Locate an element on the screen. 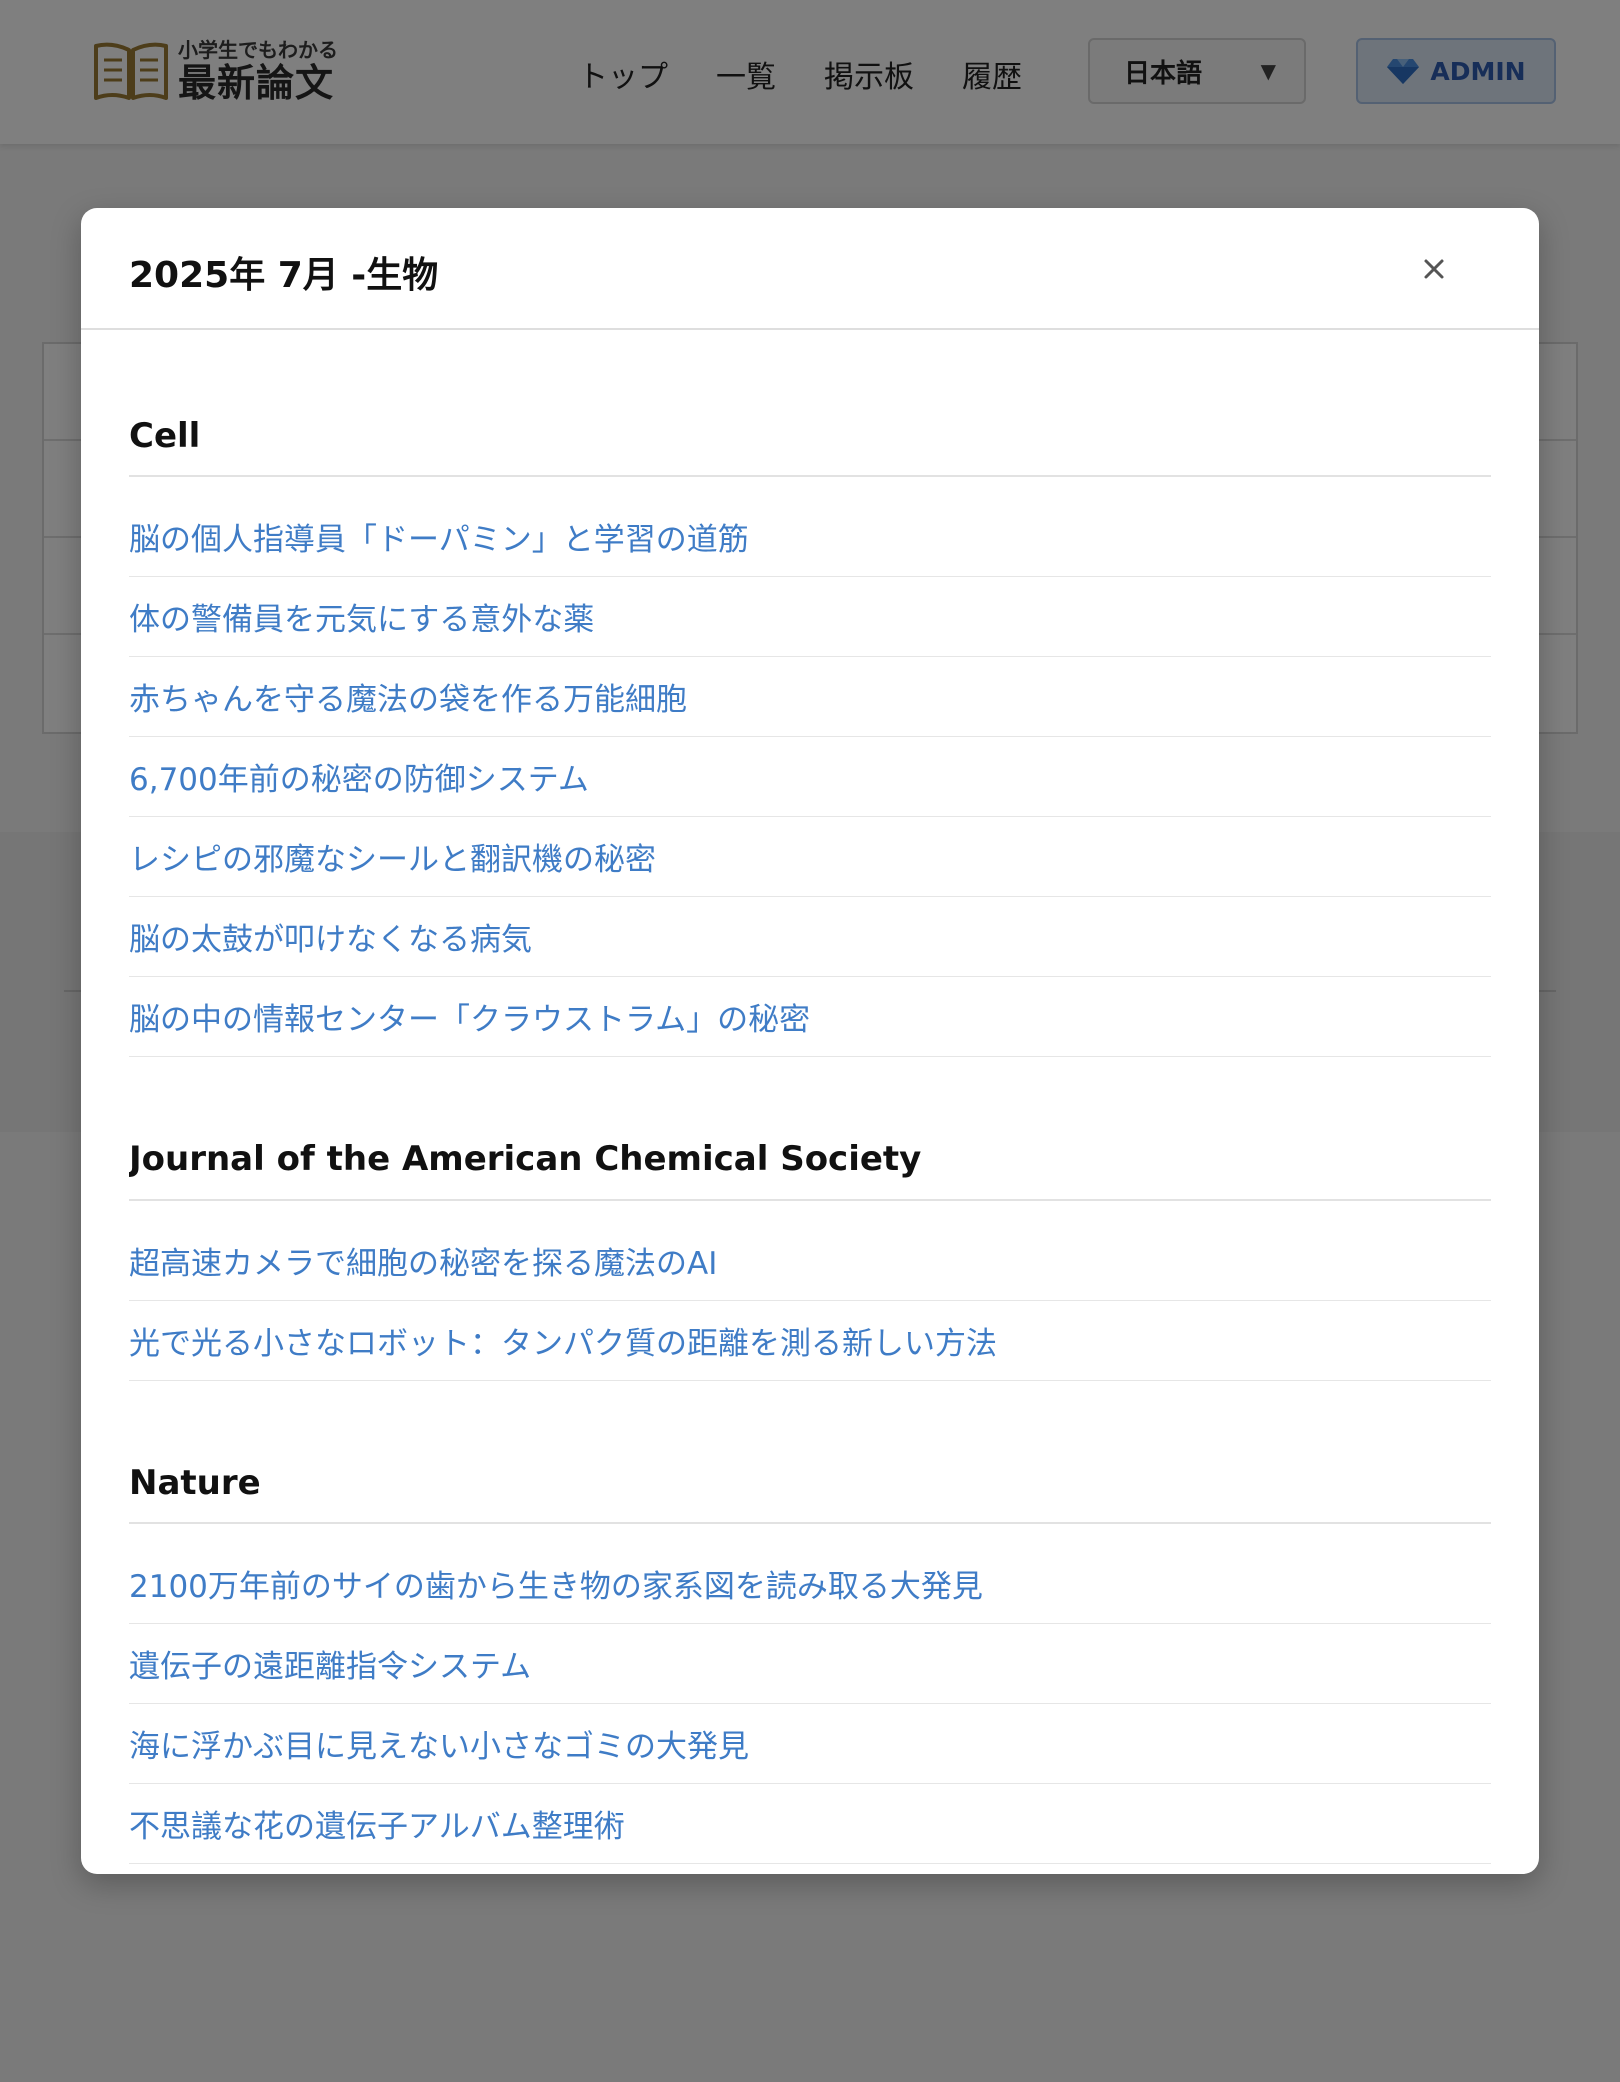  article-link: 光で光る小さなロボット：タンパク質の距離を測る新しい方法 is located at coordinates (563, 1340).